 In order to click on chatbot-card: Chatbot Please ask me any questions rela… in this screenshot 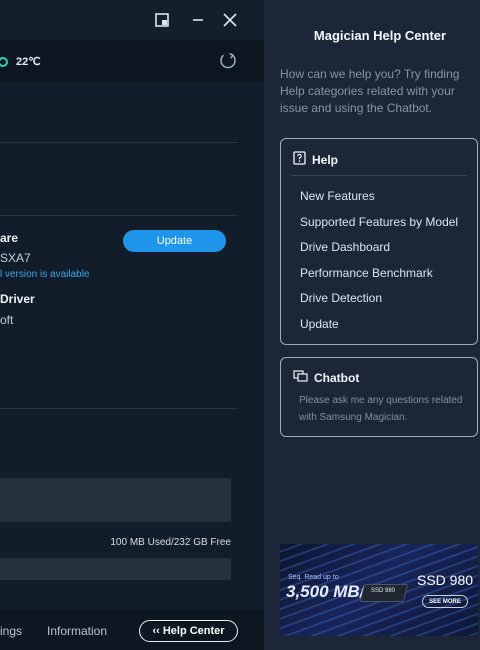, I will do `click(379, 397)`.